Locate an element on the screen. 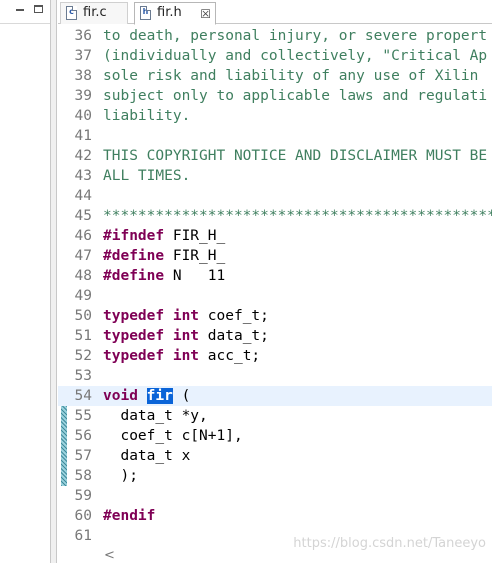 The height and width of the screenshot is (563, 492). code-line: 57 data_t x is located at coordinates (275, 456).